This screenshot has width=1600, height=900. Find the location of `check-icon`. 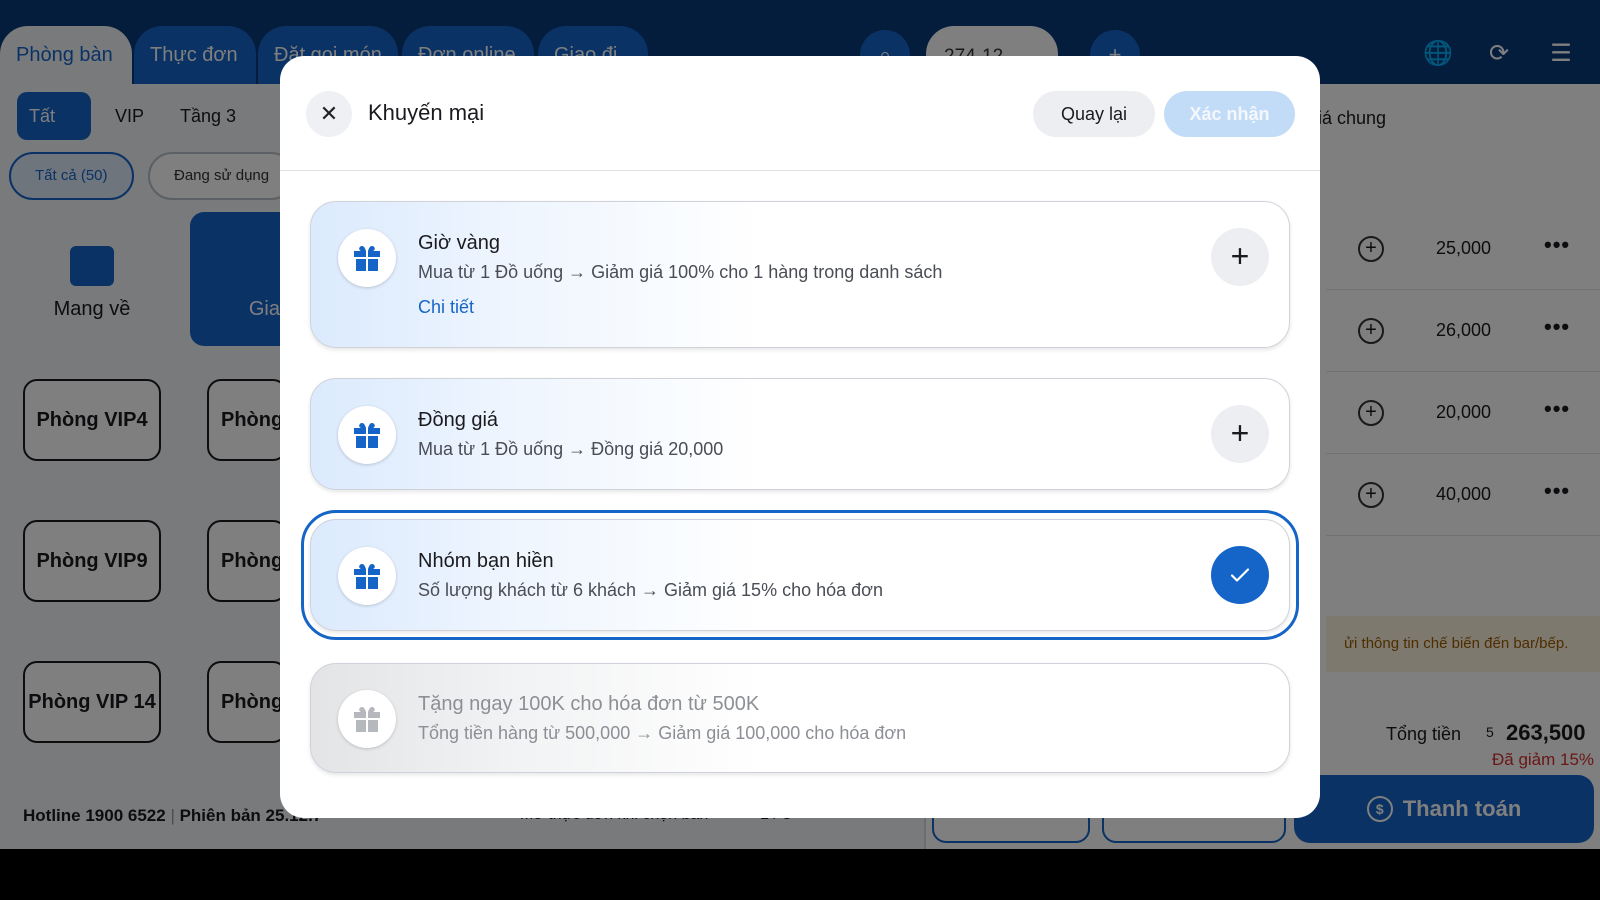

check-icon is located at coordinates (1240, 575).